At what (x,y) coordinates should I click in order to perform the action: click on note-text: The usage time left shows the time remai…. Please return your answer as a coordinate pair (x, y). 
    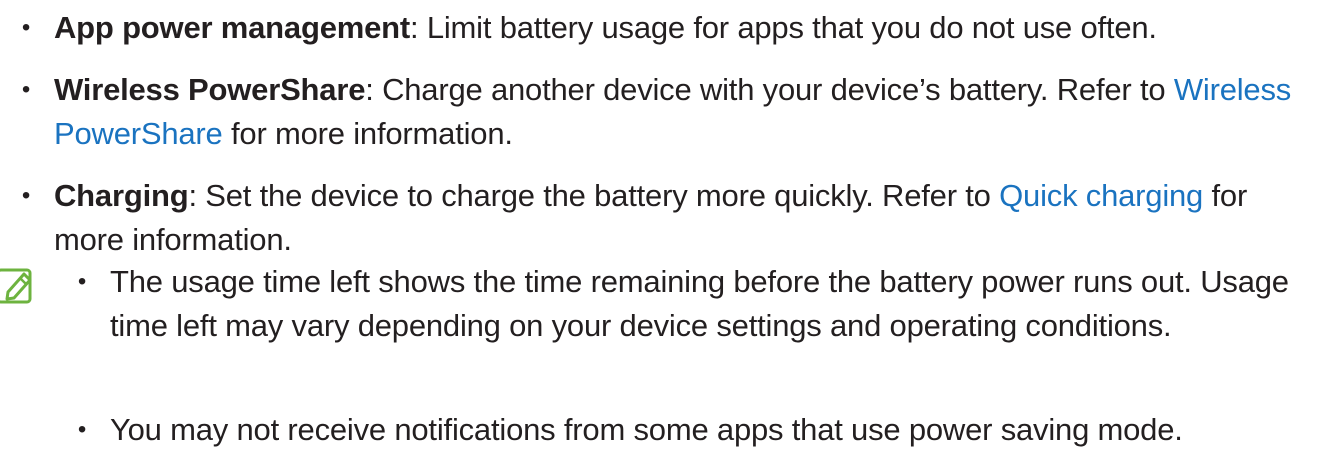
    Looking at the image, I should click on (699, 303).